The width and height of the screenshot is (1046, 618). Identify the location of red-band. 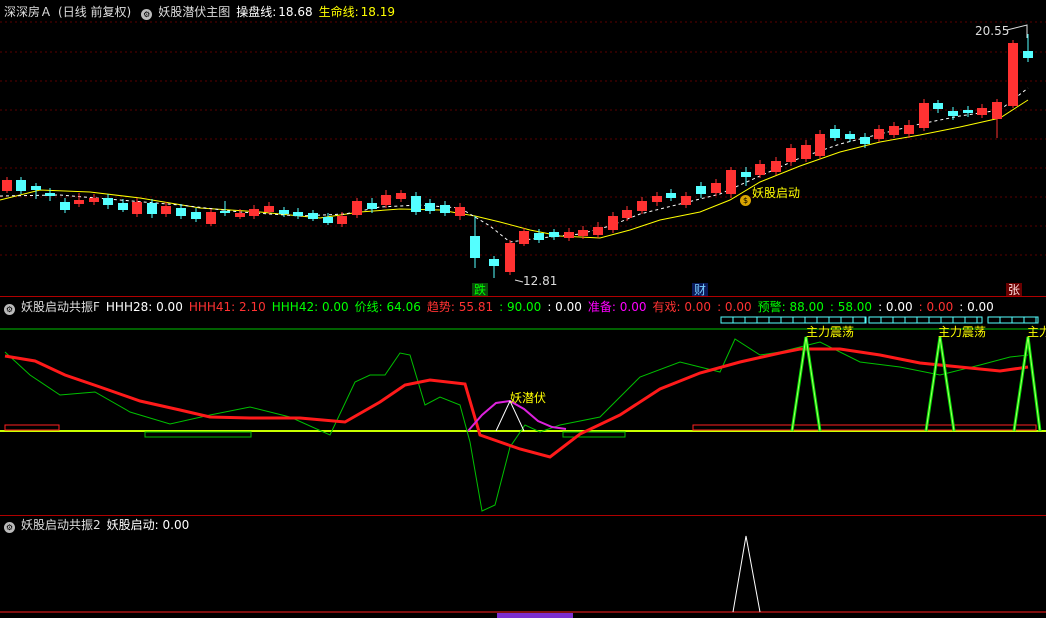
(864, 427).